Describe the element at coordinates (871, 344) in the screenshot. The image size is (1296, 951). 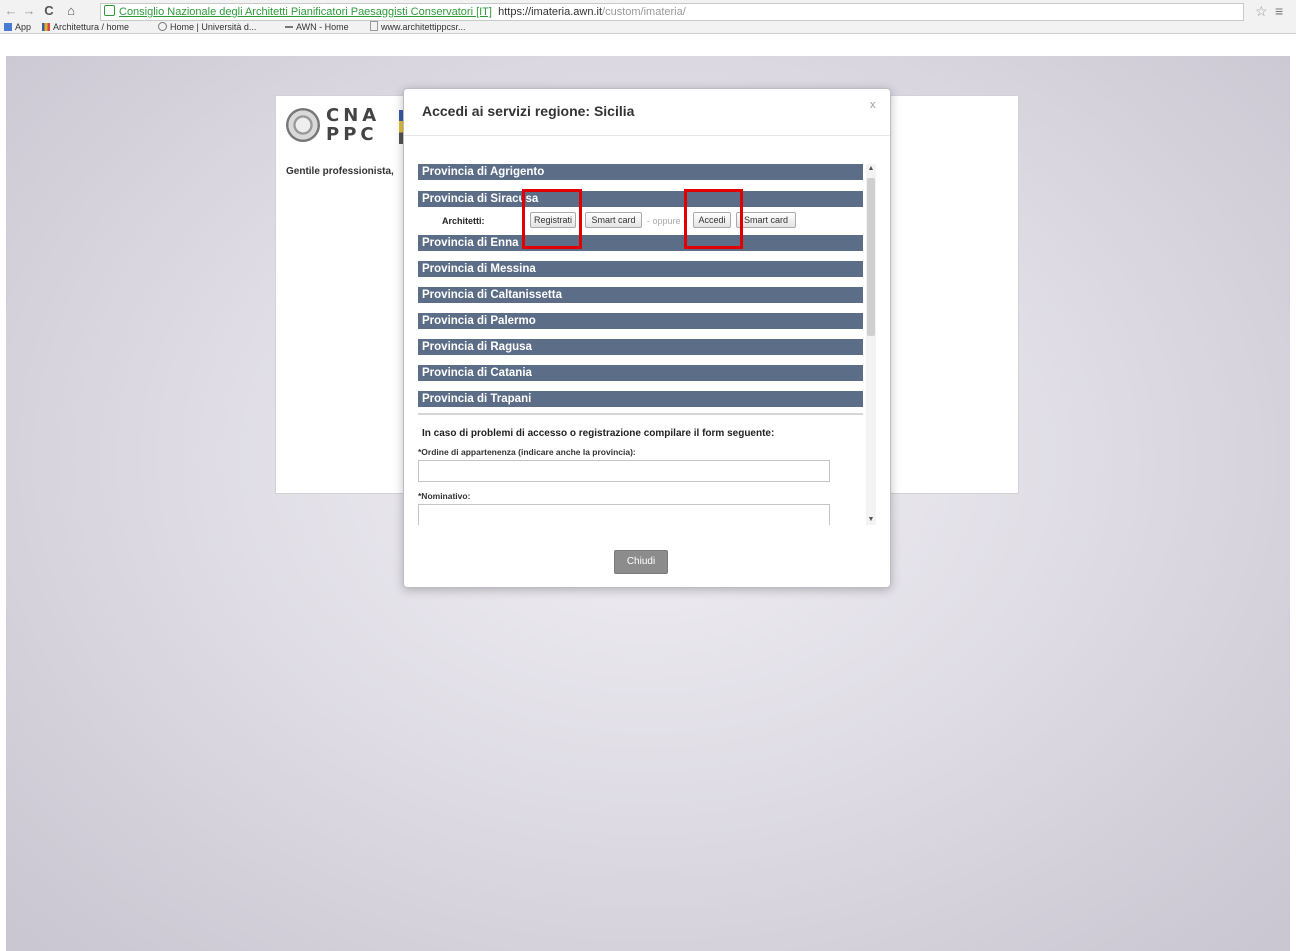
I see `modal-scrollbar: ▲ ▼` at that location.